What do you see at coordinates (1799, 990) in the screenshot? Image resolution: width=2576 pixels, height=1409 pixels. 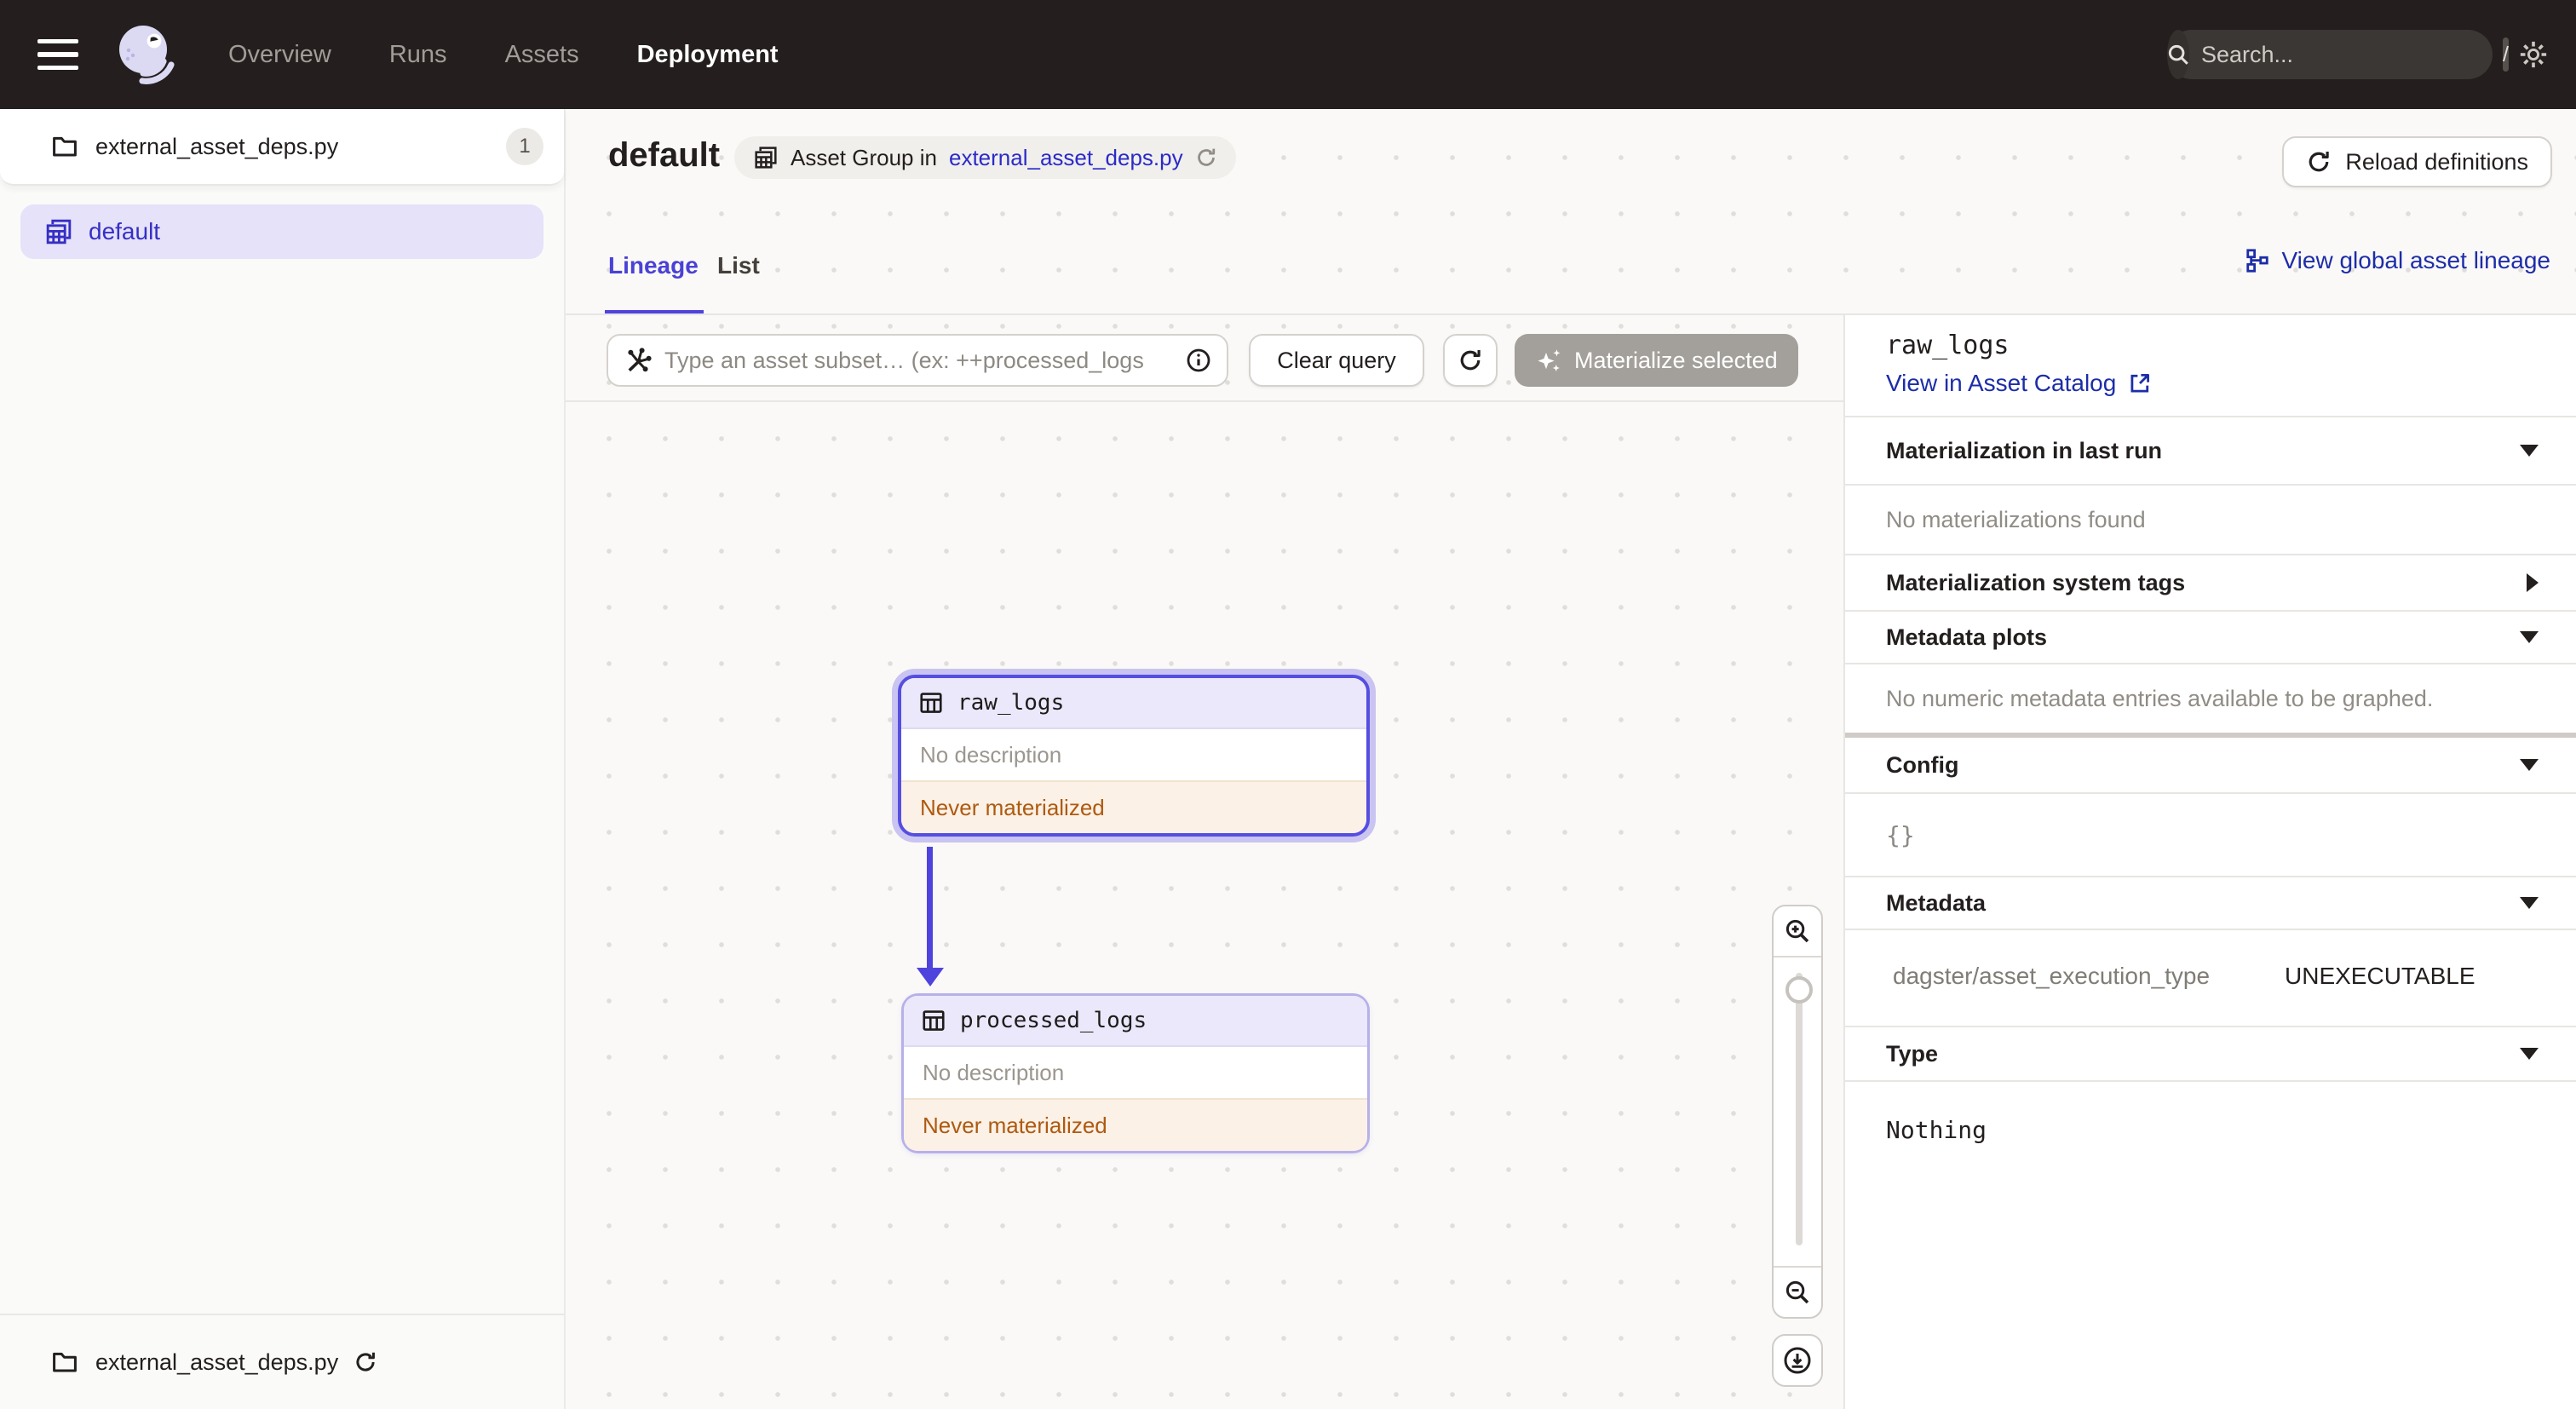 I see `zoom-slider-handle` at bounding box center [1799, 990].